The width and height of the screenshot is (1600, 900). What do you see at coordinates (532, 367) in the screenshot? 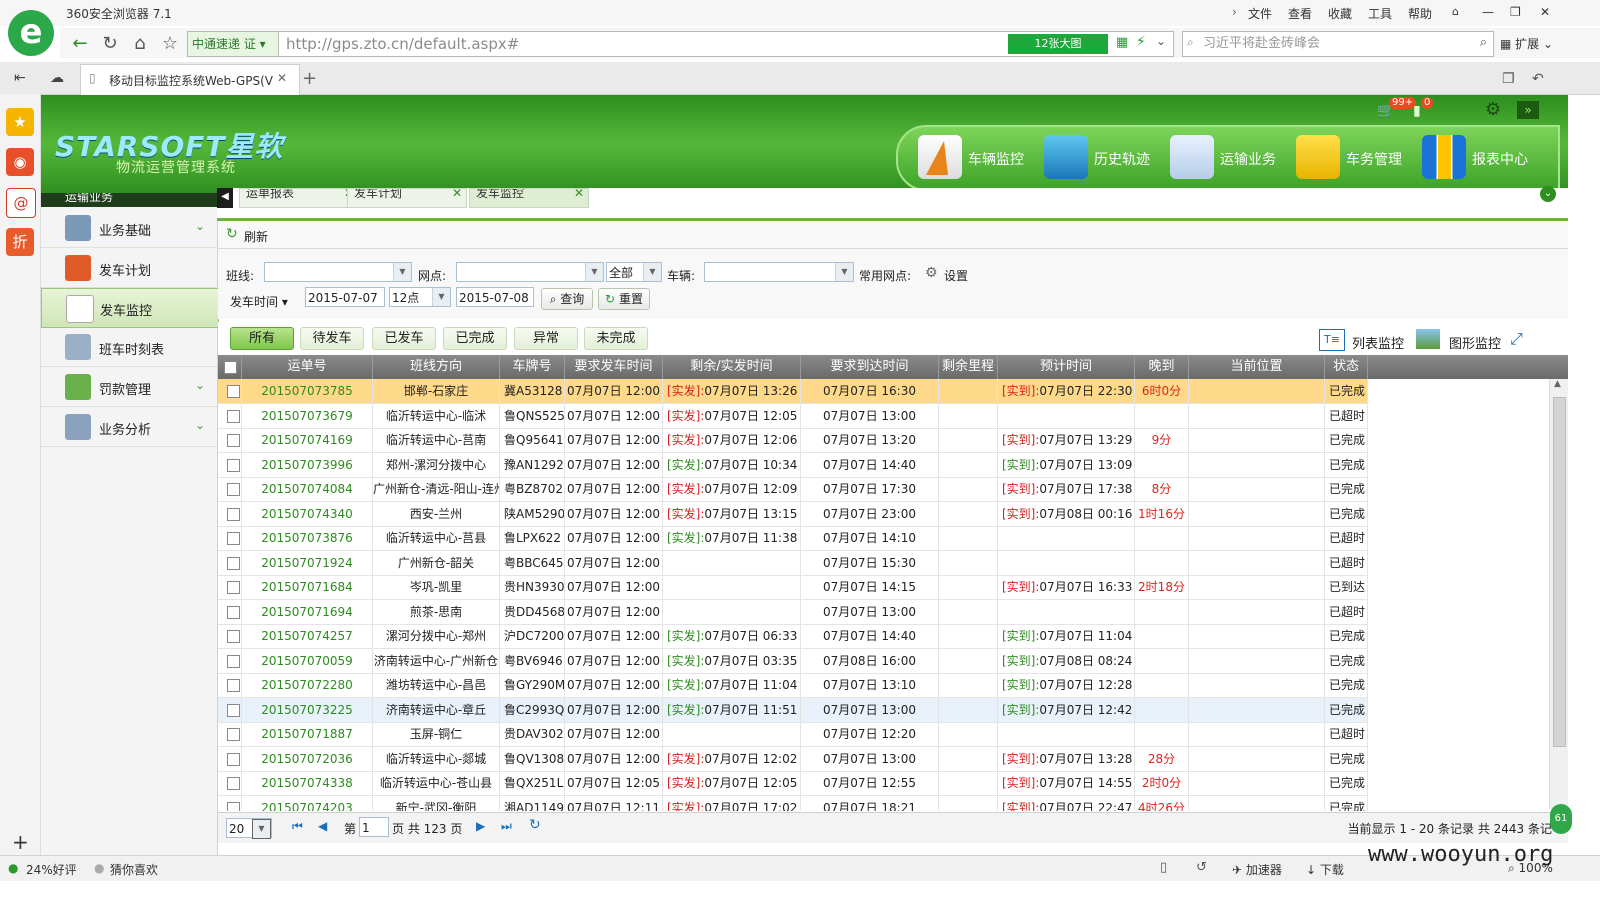
I see `col-plate: 车牌号` at bounding box center [532, 367].